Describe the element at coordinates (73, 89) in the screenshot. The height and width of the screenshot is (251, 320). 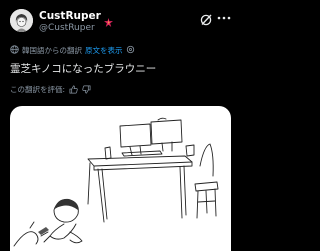
I see `thumbs-up-icon` at that location.